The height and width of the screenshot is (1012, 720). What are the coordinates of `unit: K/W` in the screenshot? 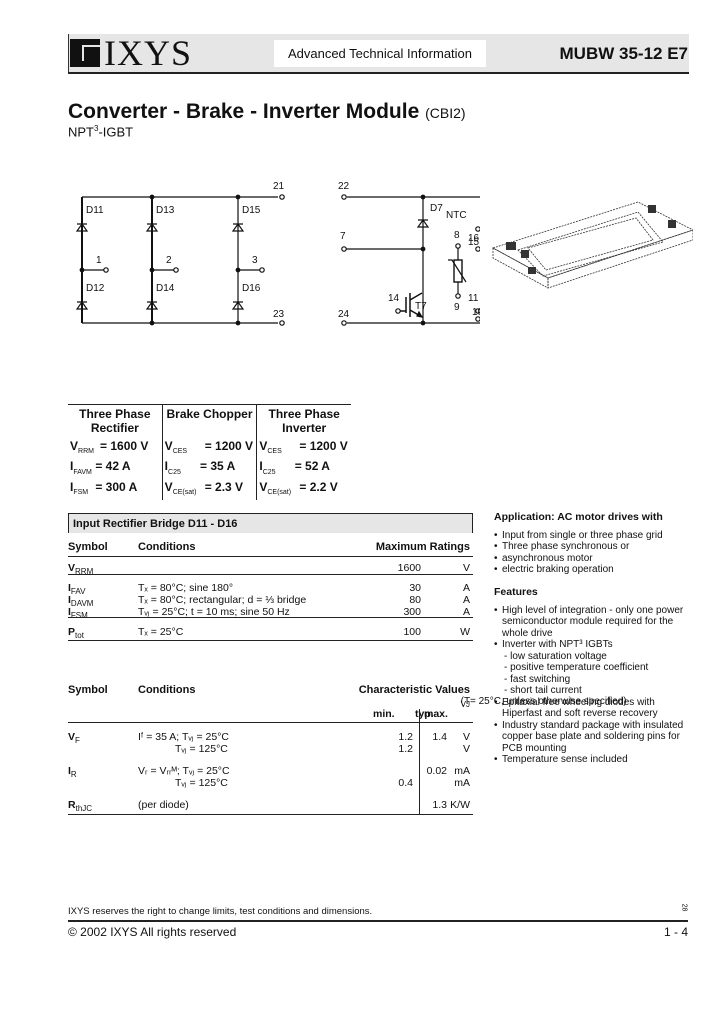 It's located at (460, 805).